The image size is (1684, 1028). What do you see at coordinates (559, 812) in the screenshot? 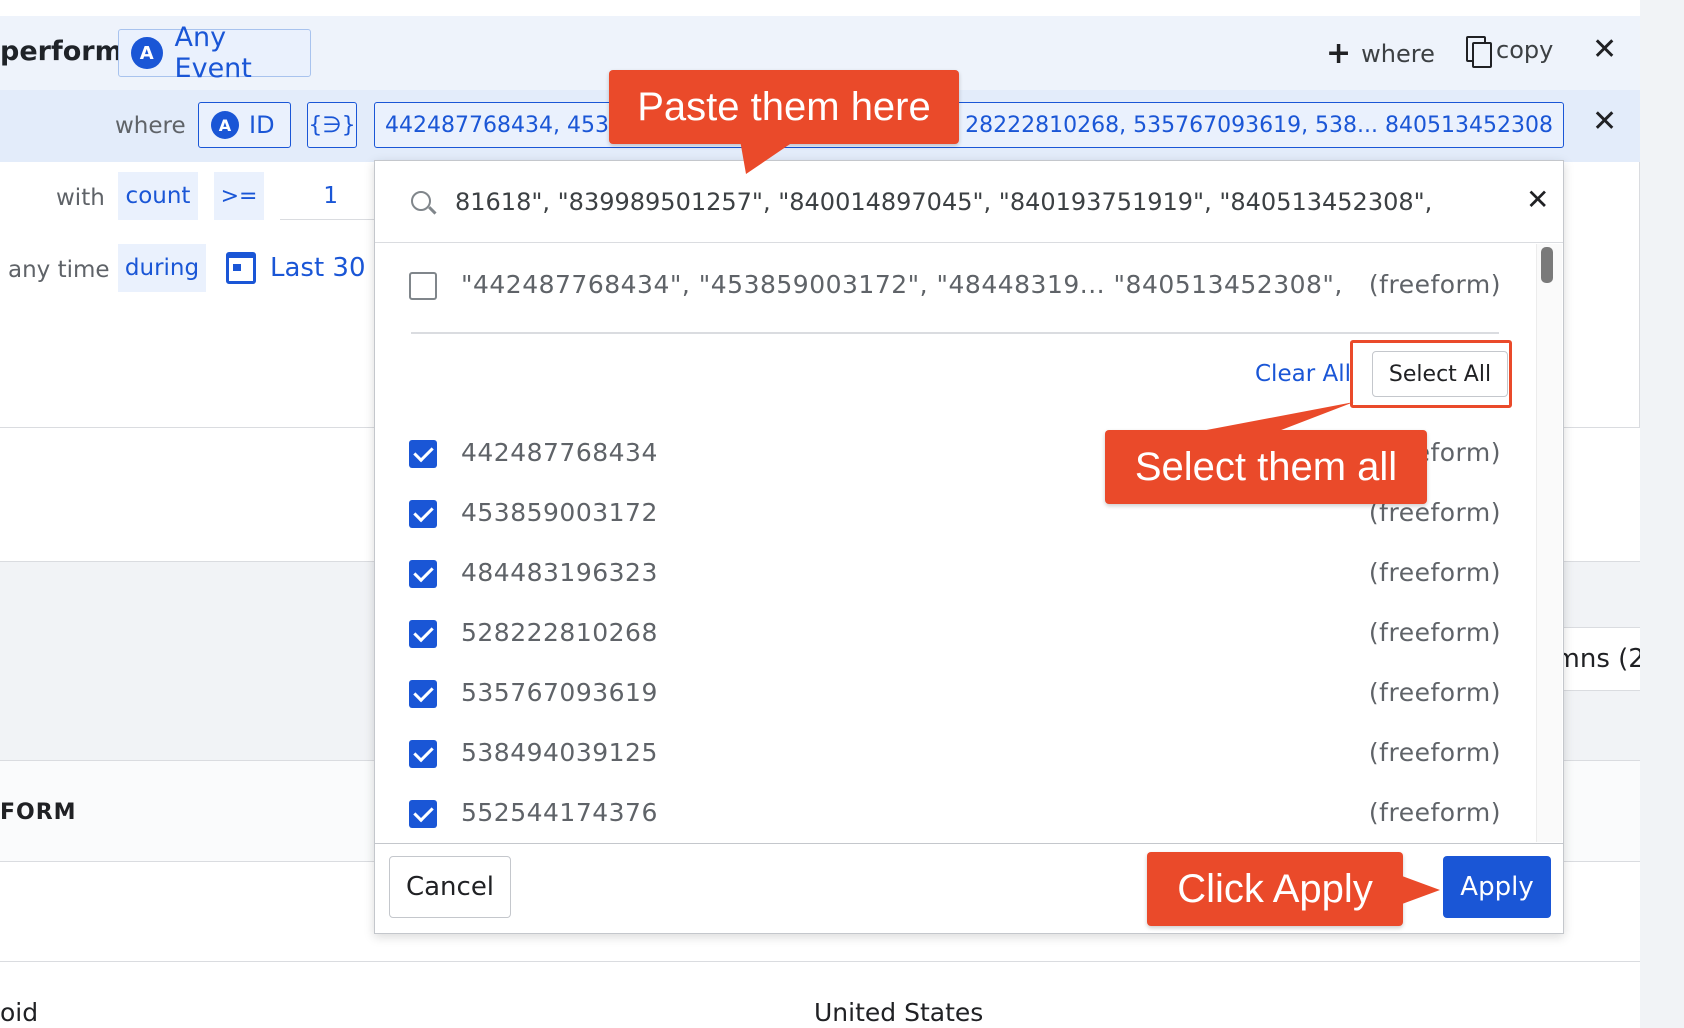
I see `option-label: 552544174376` at bounding box center [559, 812].